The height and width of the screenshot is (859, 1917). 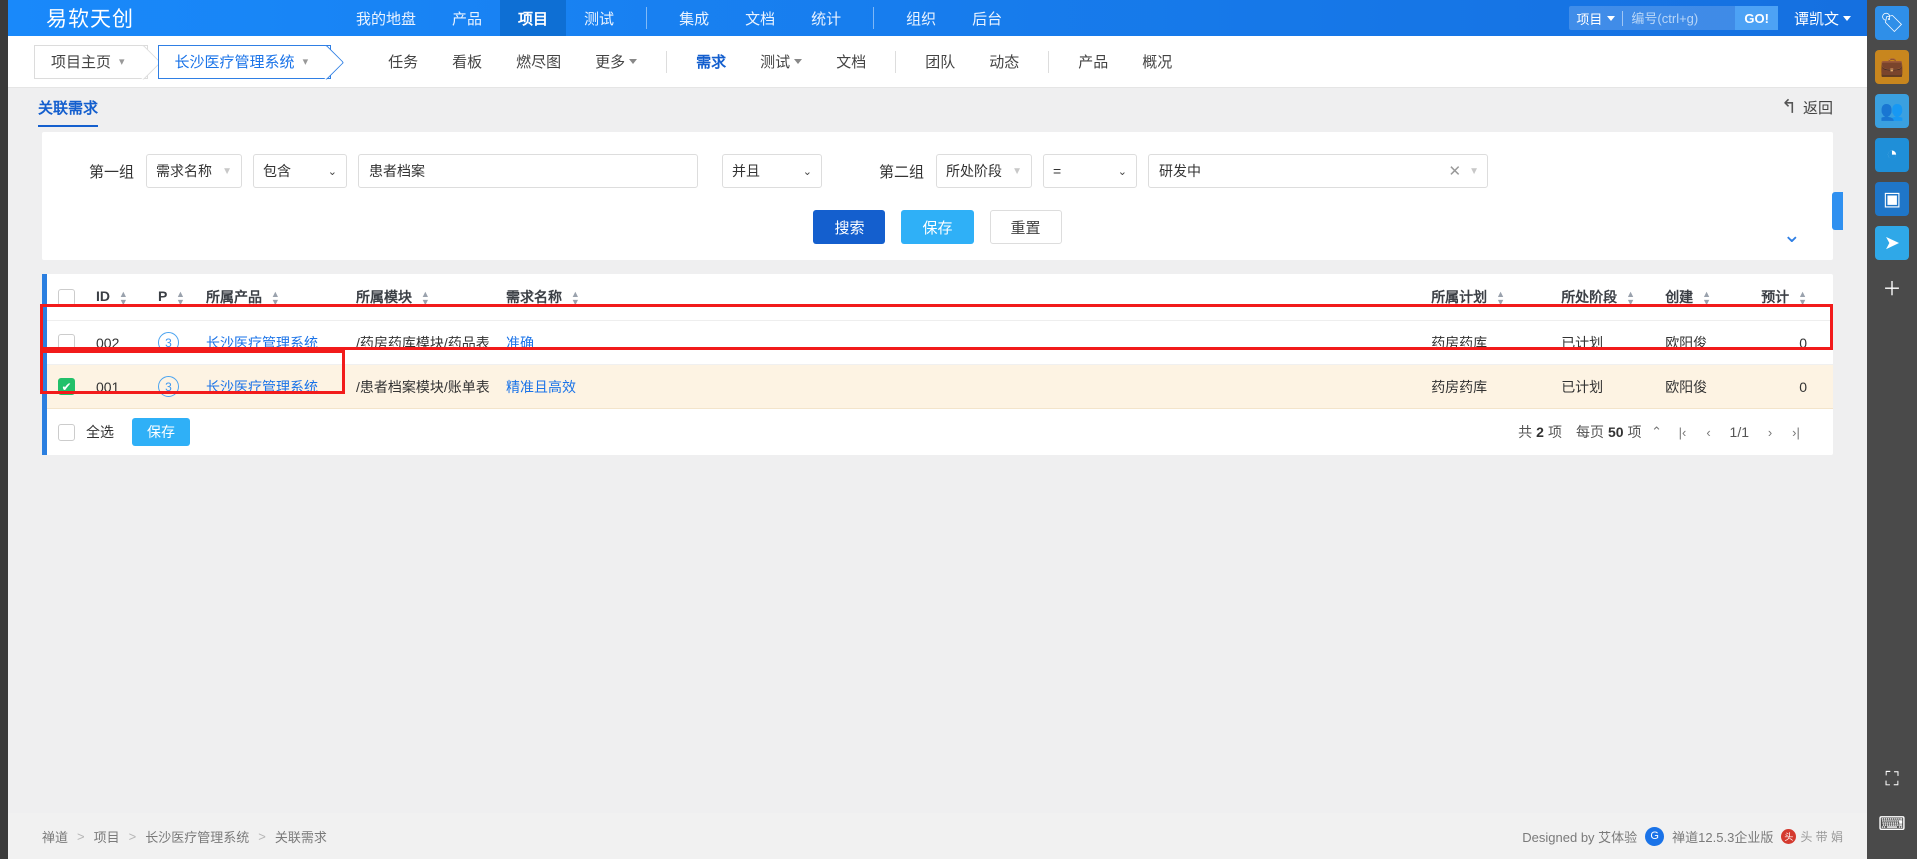 What do you see at coordinates (849, 227) in the screenshot?
I see `search-button: 搜索` at bounding box center [849, 227].